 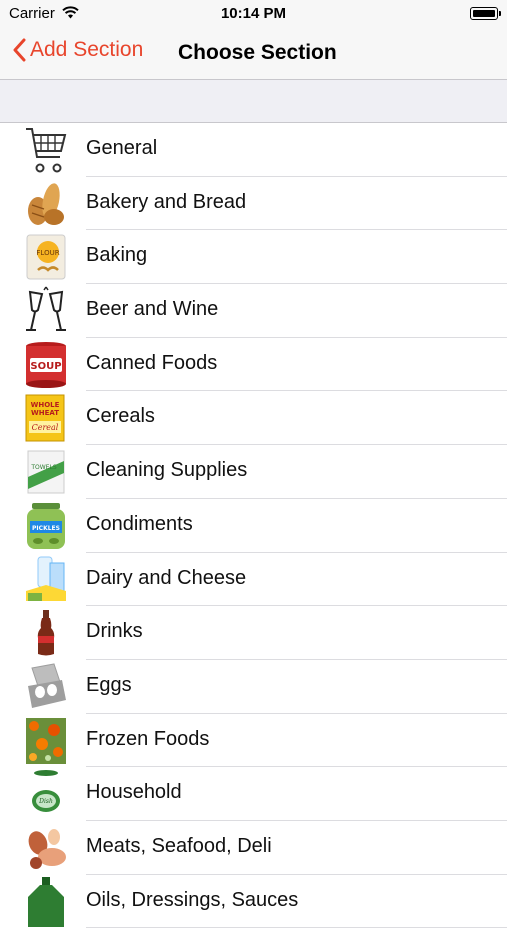 What do you see at coordinates (253, 101) in the screenshot?
I see `section-header` at bounding box center [253, 101].